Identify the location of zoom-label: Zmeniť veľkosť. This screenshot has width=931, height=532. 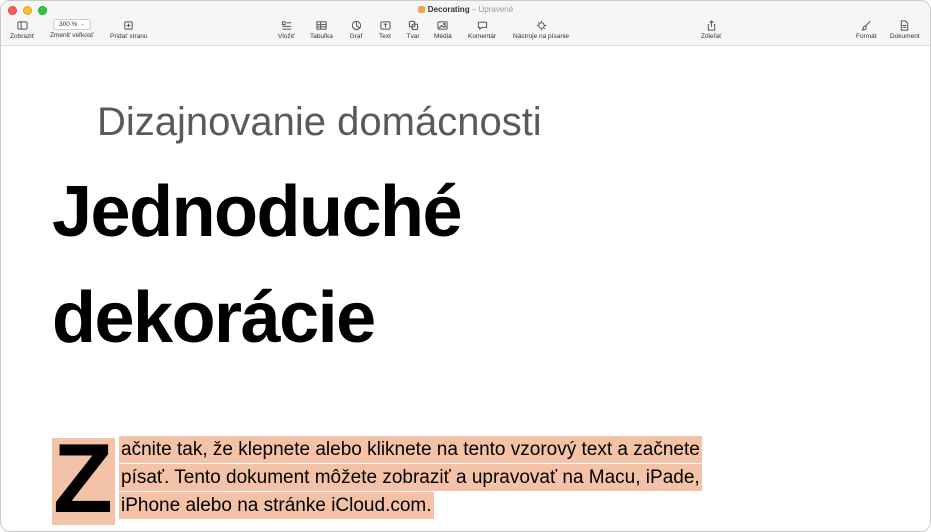
(72, 35).